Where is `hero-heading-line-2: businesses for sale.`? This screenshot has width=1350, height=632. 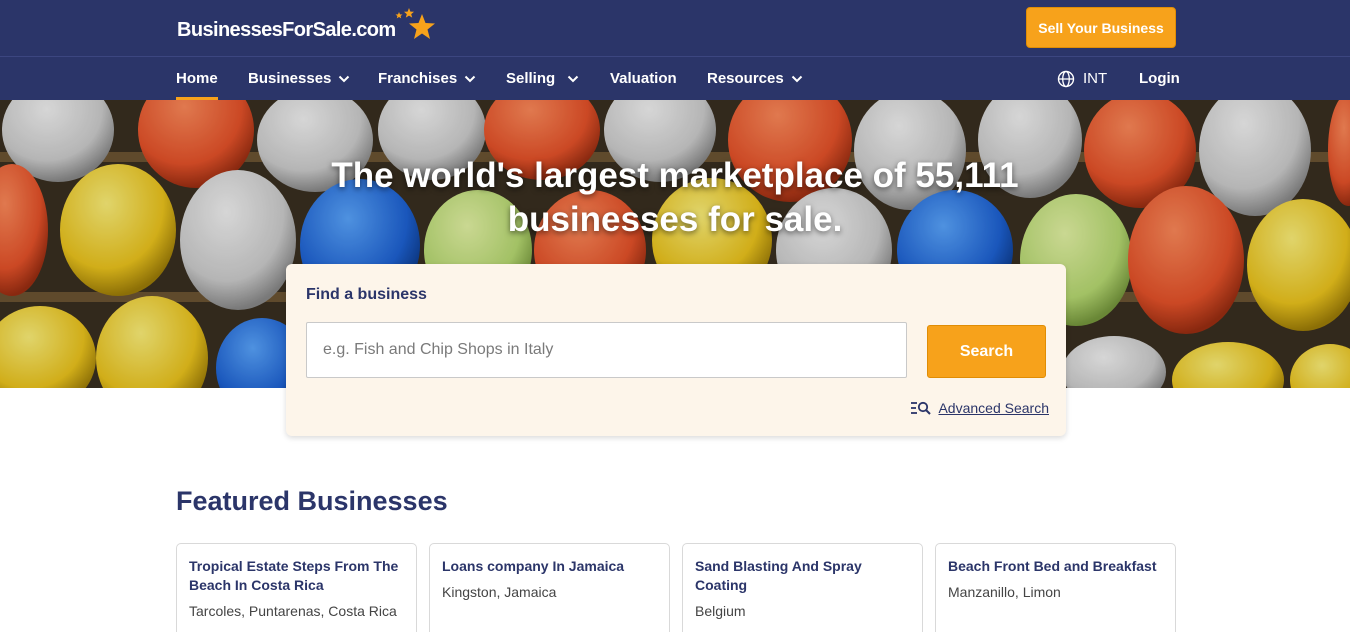 hero-heading-line-2: businesses for sale. is located at coordinates (675, 219).